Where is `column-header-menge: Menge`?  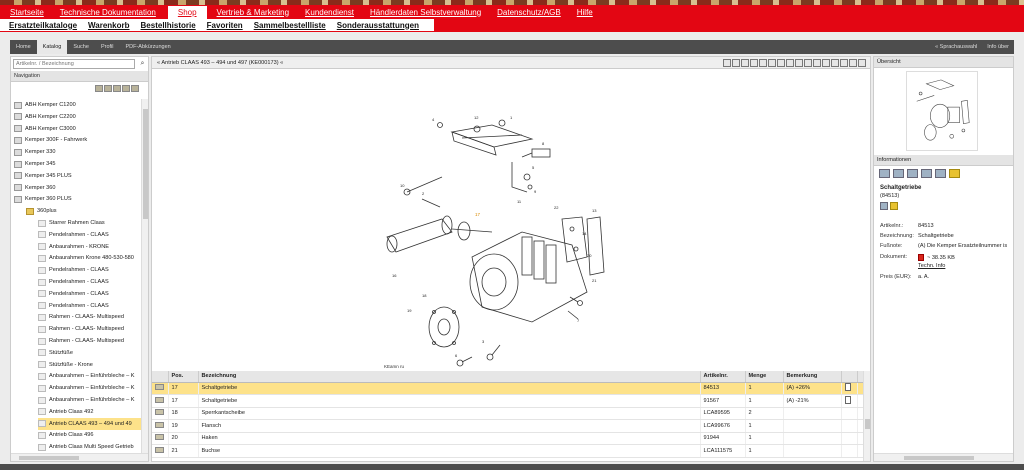 column-header-menge: Menge is located at coordinates (764, 377).